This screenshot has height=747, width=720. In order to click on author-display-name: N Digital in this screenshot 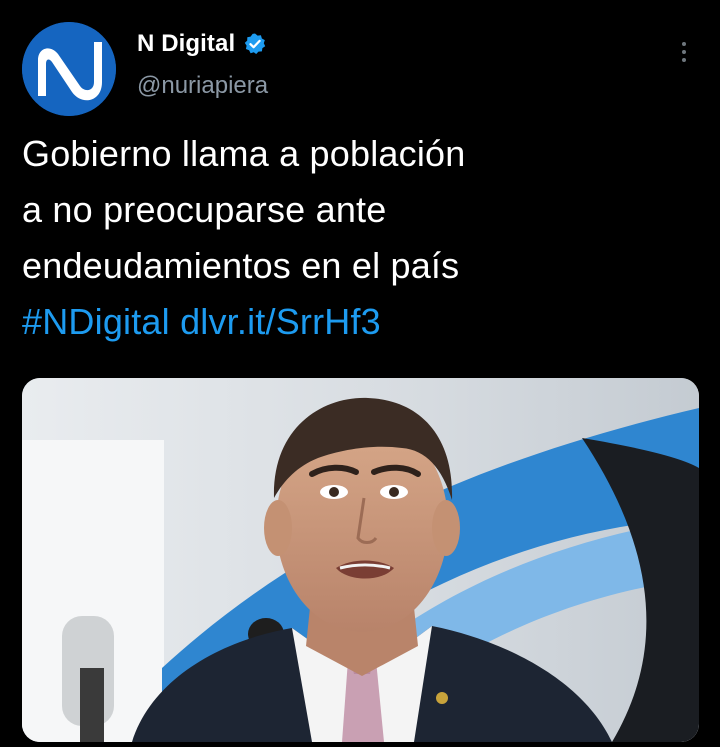, I will do `click(186, 44)`.